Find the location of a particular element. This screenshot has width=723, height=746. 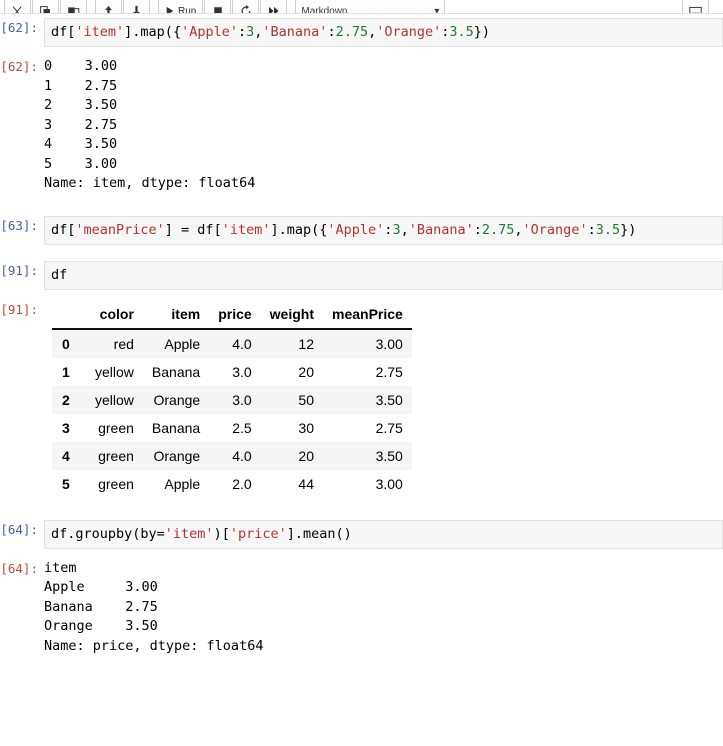

dataframe-index-header is located at coordinates (69, 315).